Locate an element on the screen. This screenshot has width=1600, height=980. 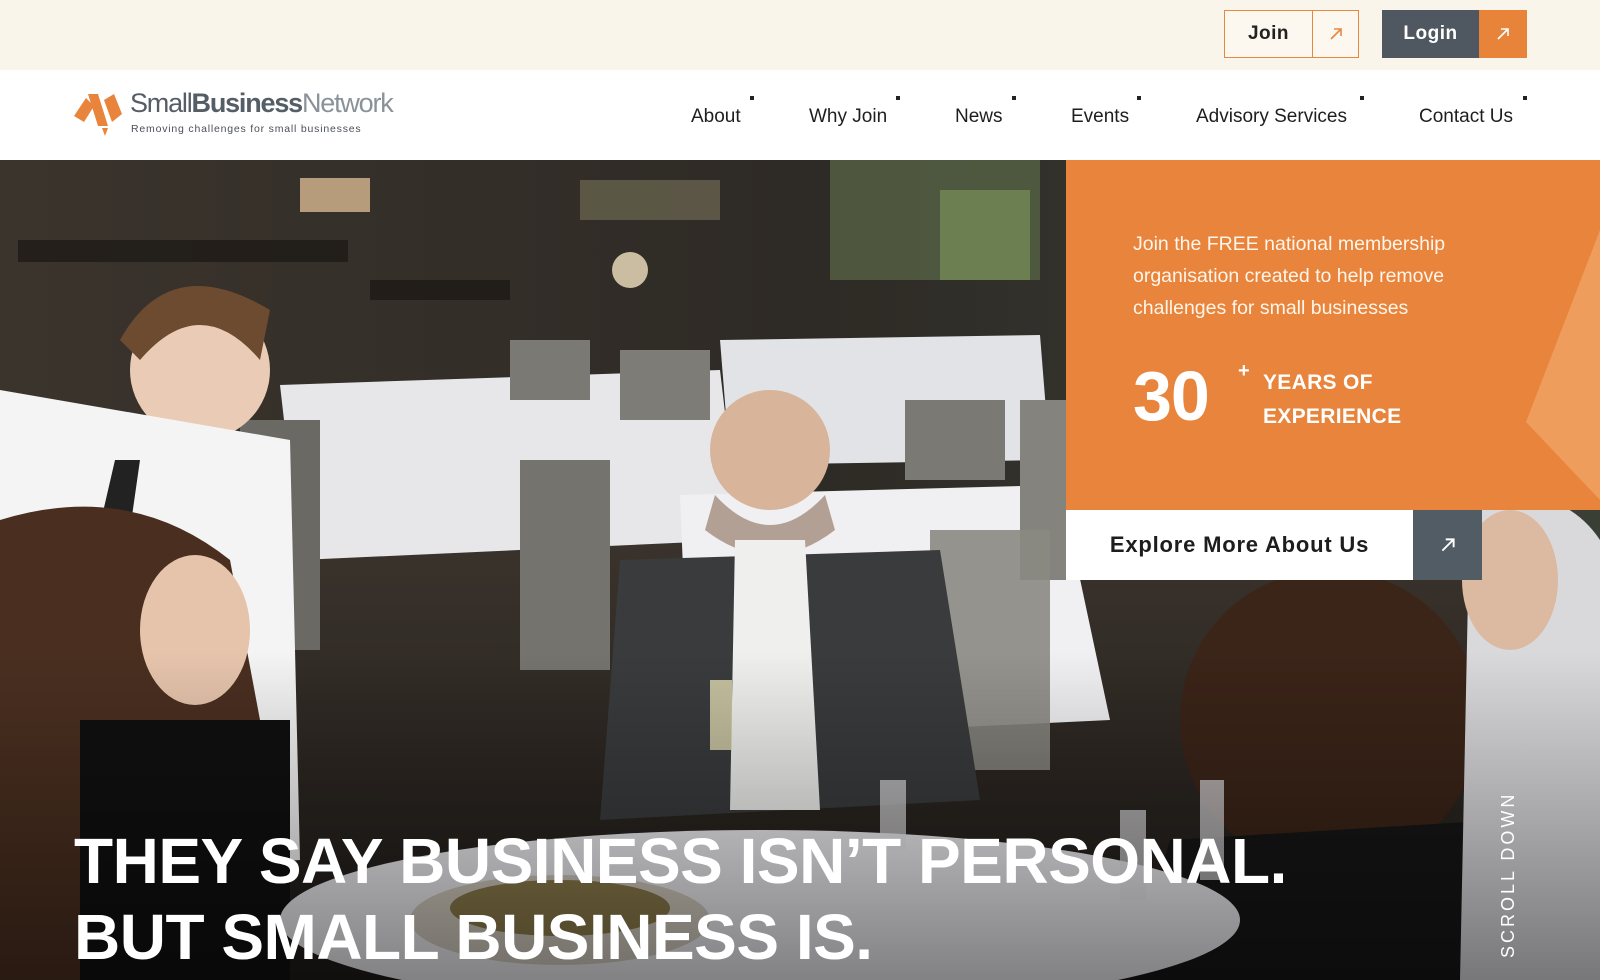
logo-word-network: Network is located at coordinates (347, 103).